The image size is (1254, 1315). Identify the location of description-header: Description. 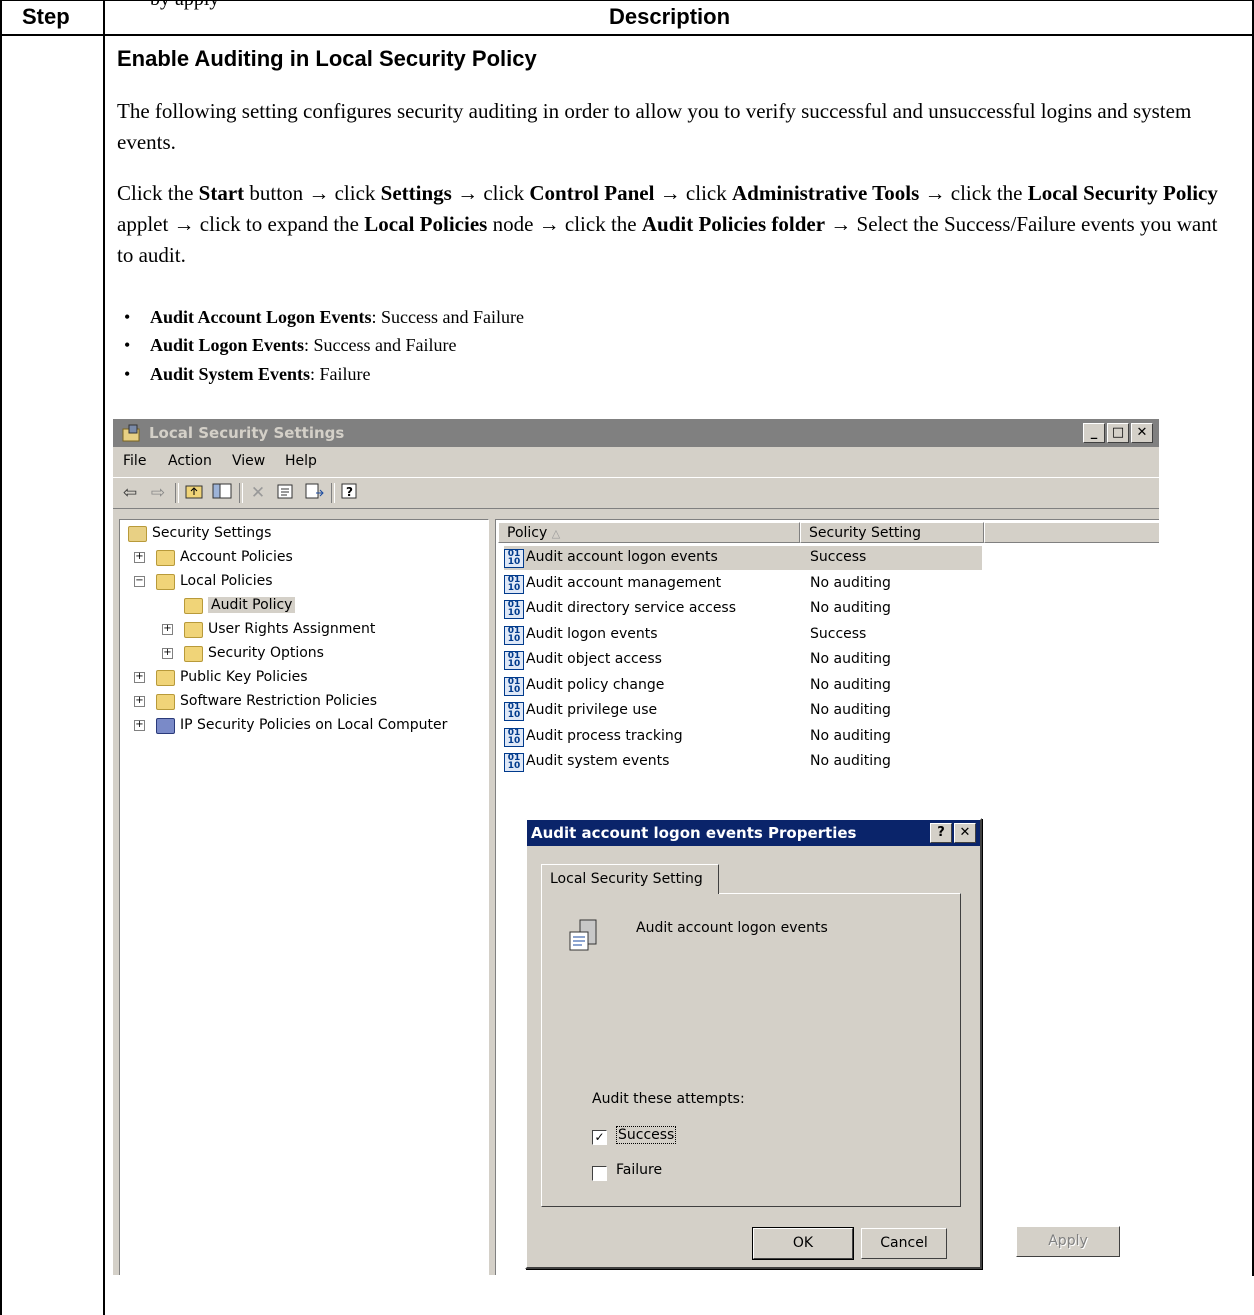
(670, 16).